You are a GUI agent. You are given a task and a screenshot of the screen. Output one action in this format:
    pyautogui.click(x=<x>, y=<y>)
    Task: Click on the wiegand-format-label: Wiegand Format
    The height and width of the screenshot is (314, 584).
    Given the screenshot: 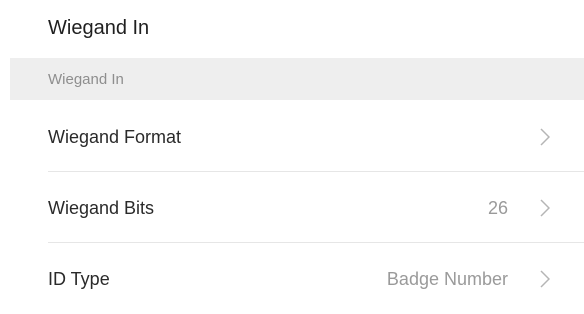 What is the action you would take?
    pyautogui.click(x=115, y=137)
    